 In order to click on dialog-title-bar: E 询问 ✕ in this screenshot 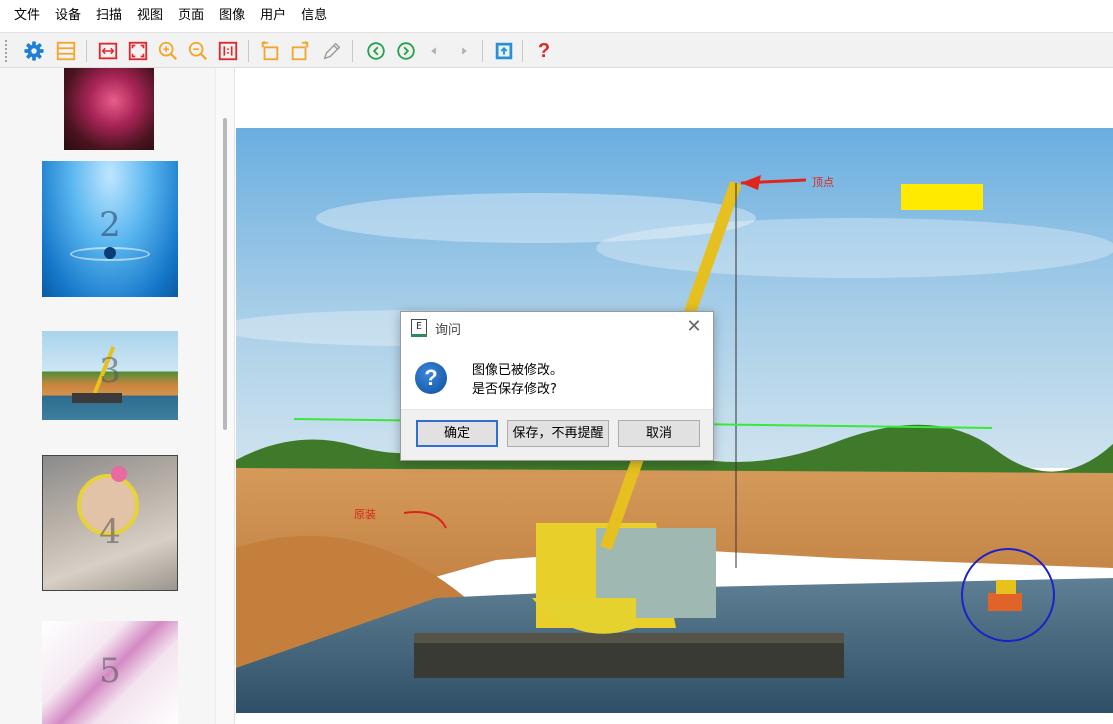, I will do `click(557, 327)`.